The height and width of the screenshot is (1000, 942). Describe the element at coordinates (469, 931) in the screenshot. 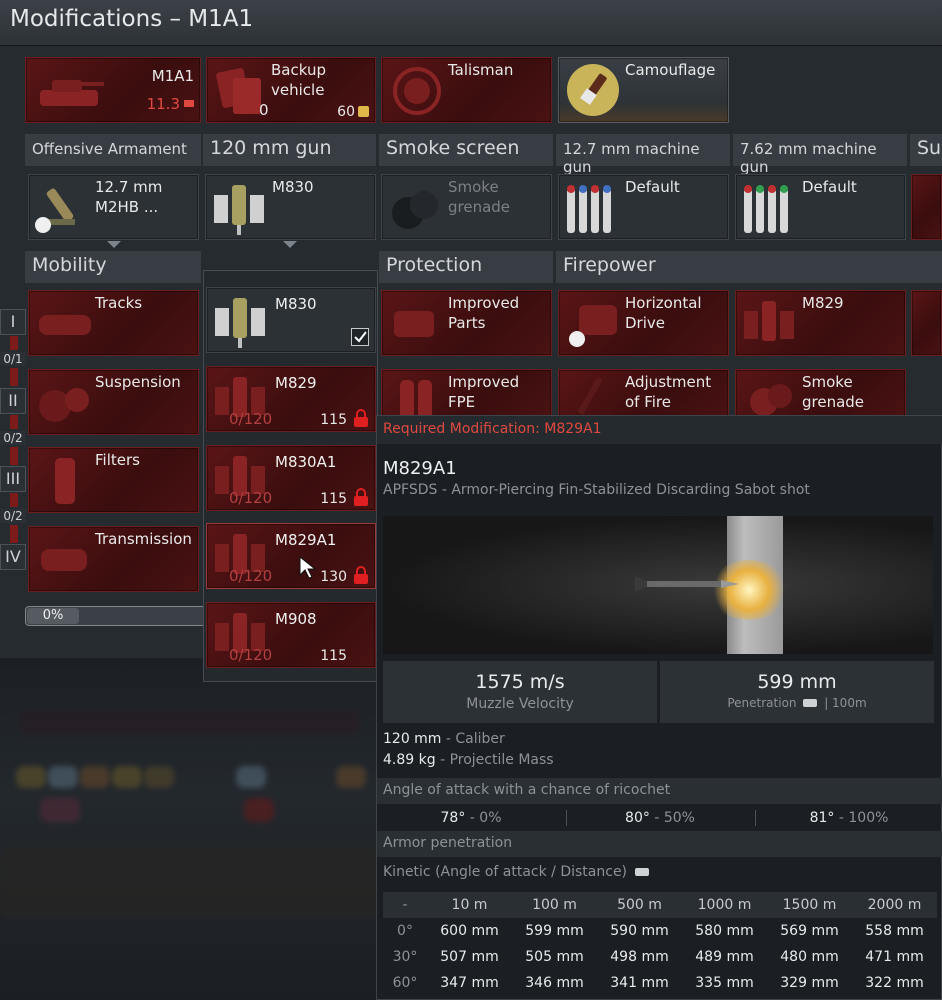

I see `table-cell: 600 mm` at that location.